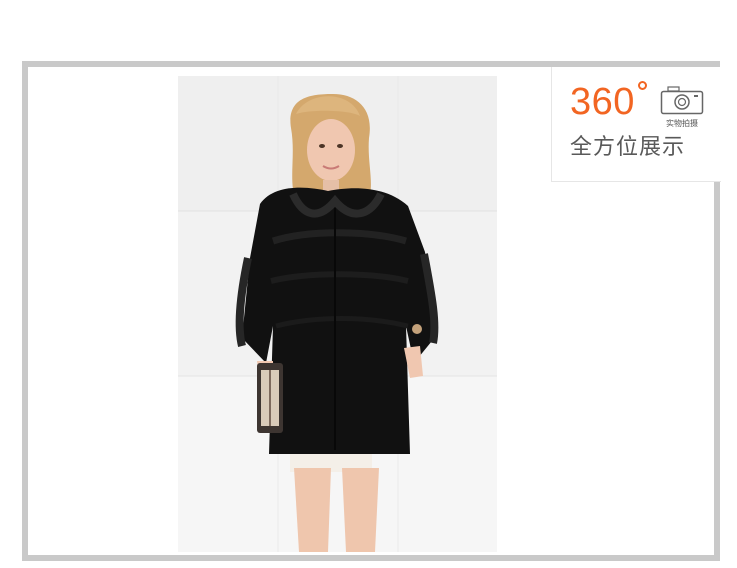  Describe the element at coordinates (628, 147) in the screenshot. I see `badge-caption: 全方位展示` at that location.